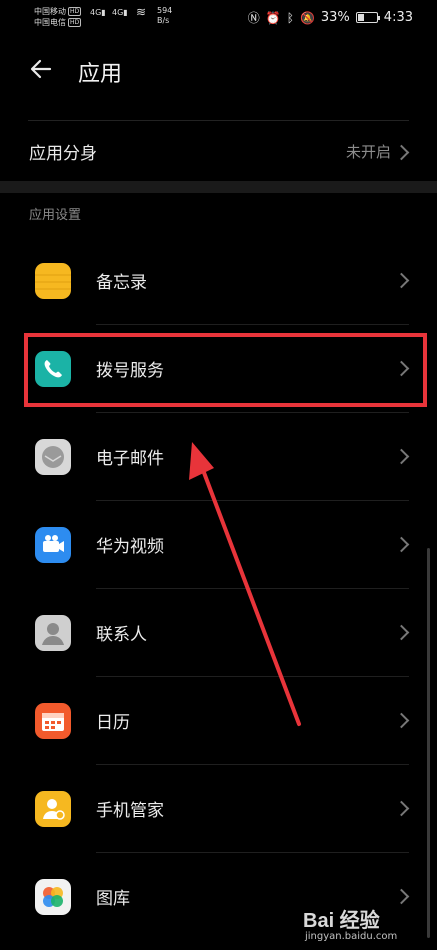 This screenshot has height=950, width=437. Describe the element at coordinates (165, 10) in the screenshot. I see `speed-value: 594` at that location.